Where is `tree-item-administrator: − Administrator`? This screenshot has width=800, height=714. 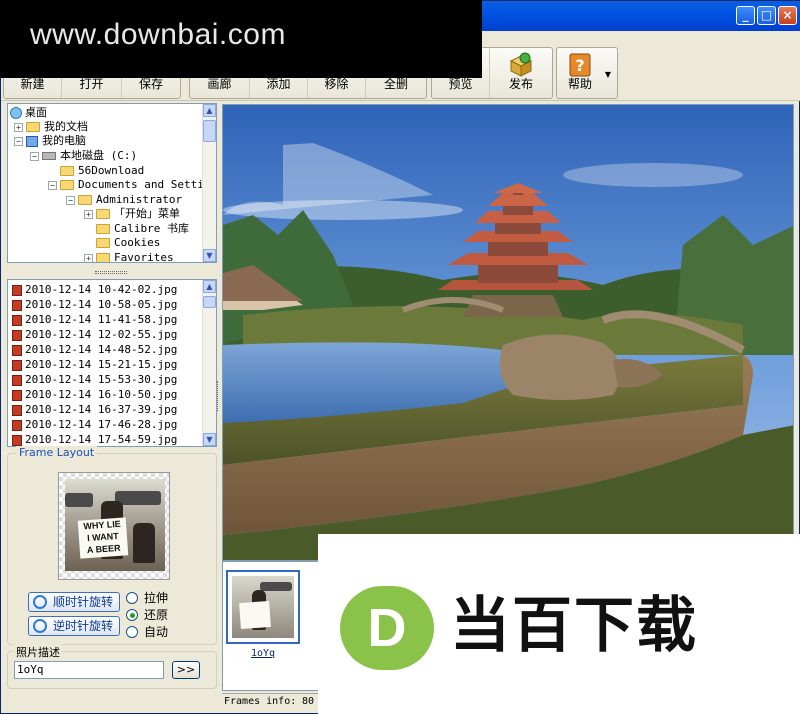 tree-item-administrator: − Administrator is located at coordinates (124, 200).